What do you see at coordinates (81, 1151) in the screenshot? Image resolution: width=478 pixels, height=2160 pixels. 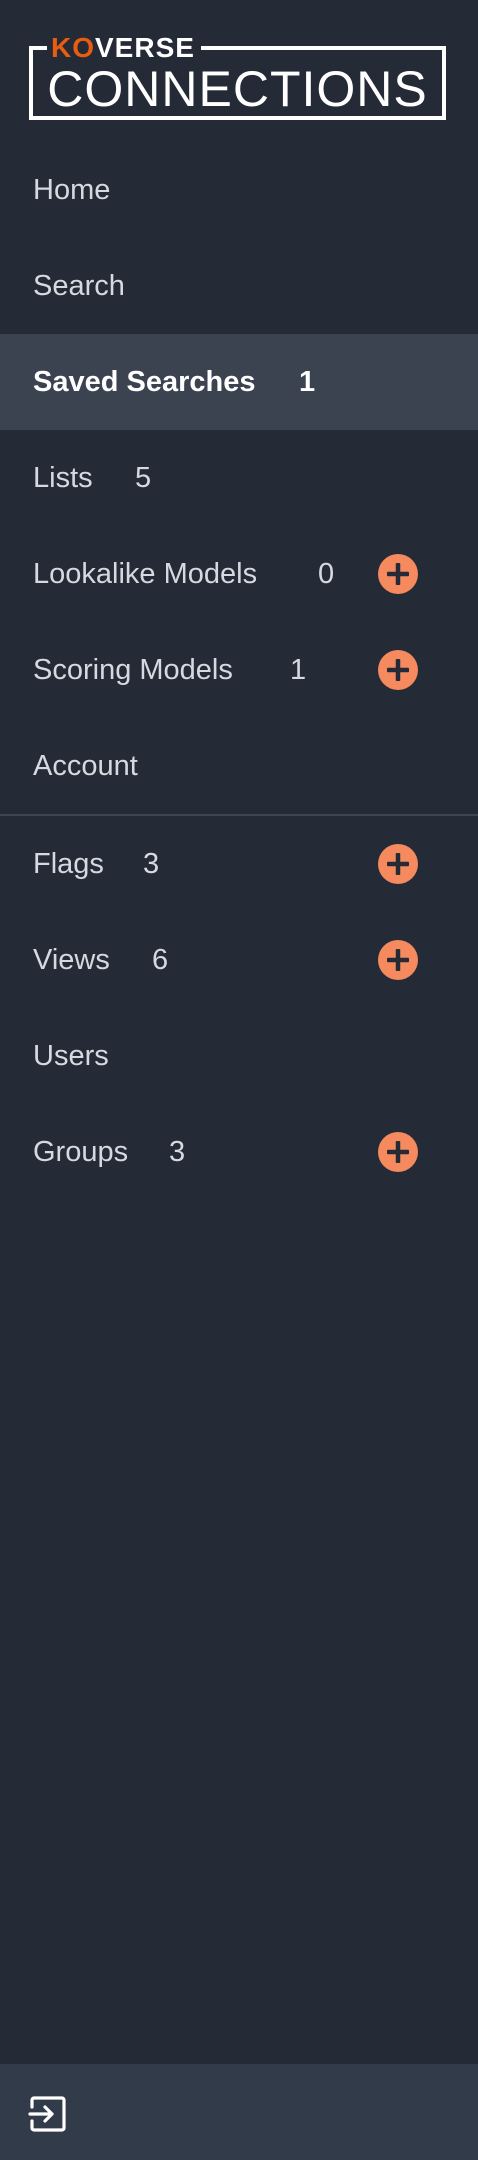 I see `nav-item-label: Groups` at bounding box center [81, 1151].